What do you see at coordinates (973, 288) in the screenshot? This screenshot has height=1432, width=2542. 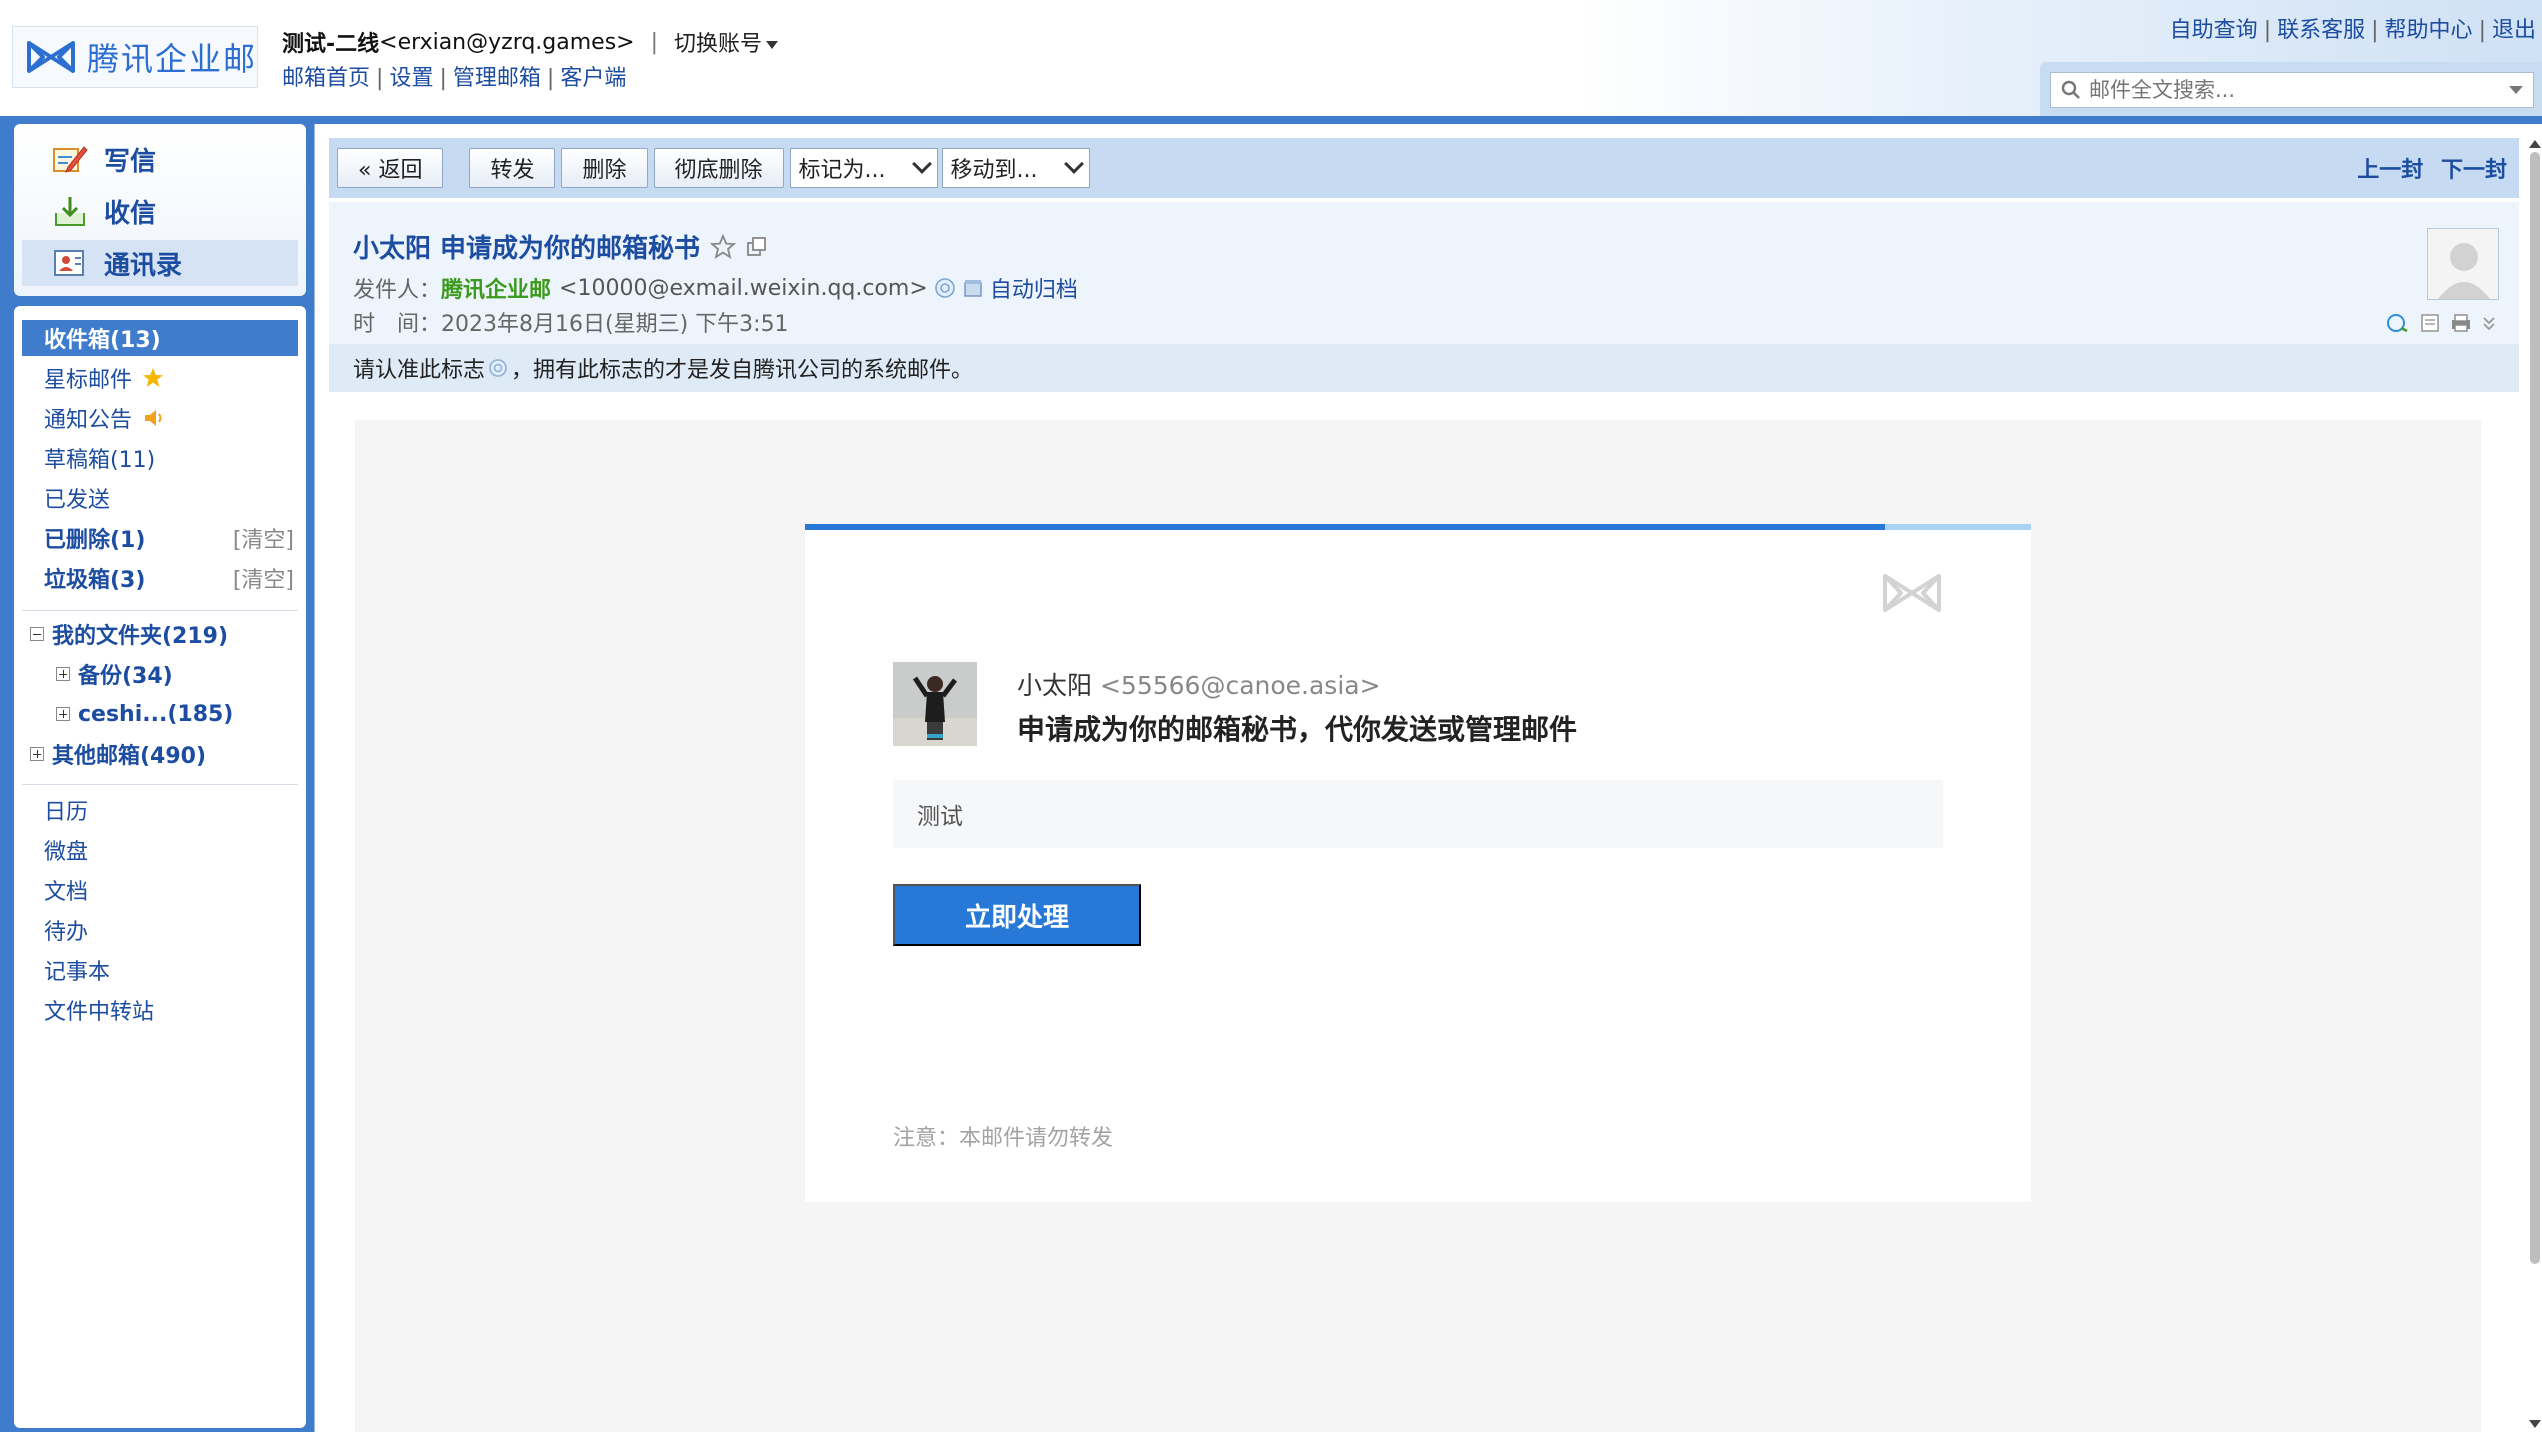 I see `archive-icon` at bounding box center [973, 288].